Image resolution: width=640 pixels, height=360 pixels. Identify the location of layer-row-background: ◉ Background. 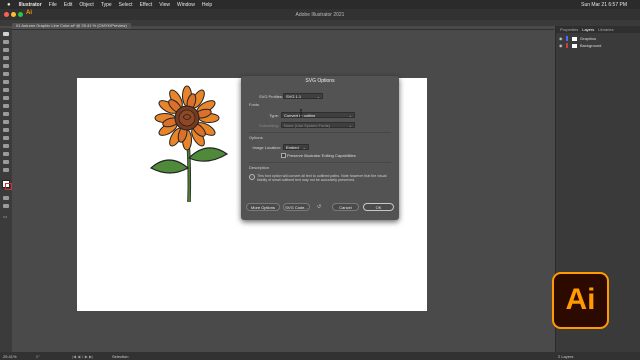
(598, 45).